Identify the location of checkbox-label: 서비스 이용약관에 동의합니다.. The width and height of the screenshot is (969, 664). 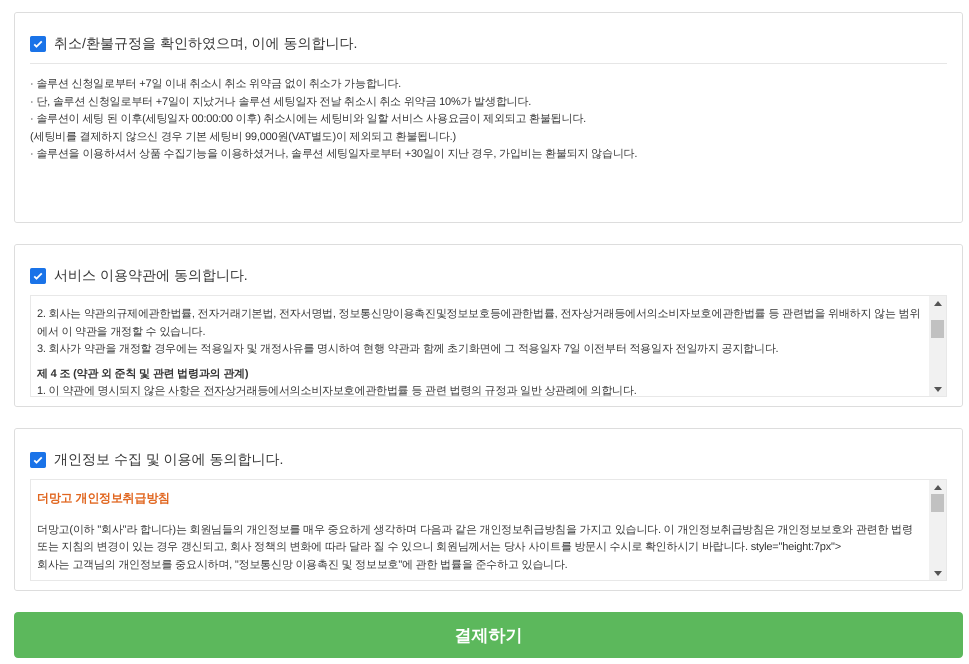
(151, 275).